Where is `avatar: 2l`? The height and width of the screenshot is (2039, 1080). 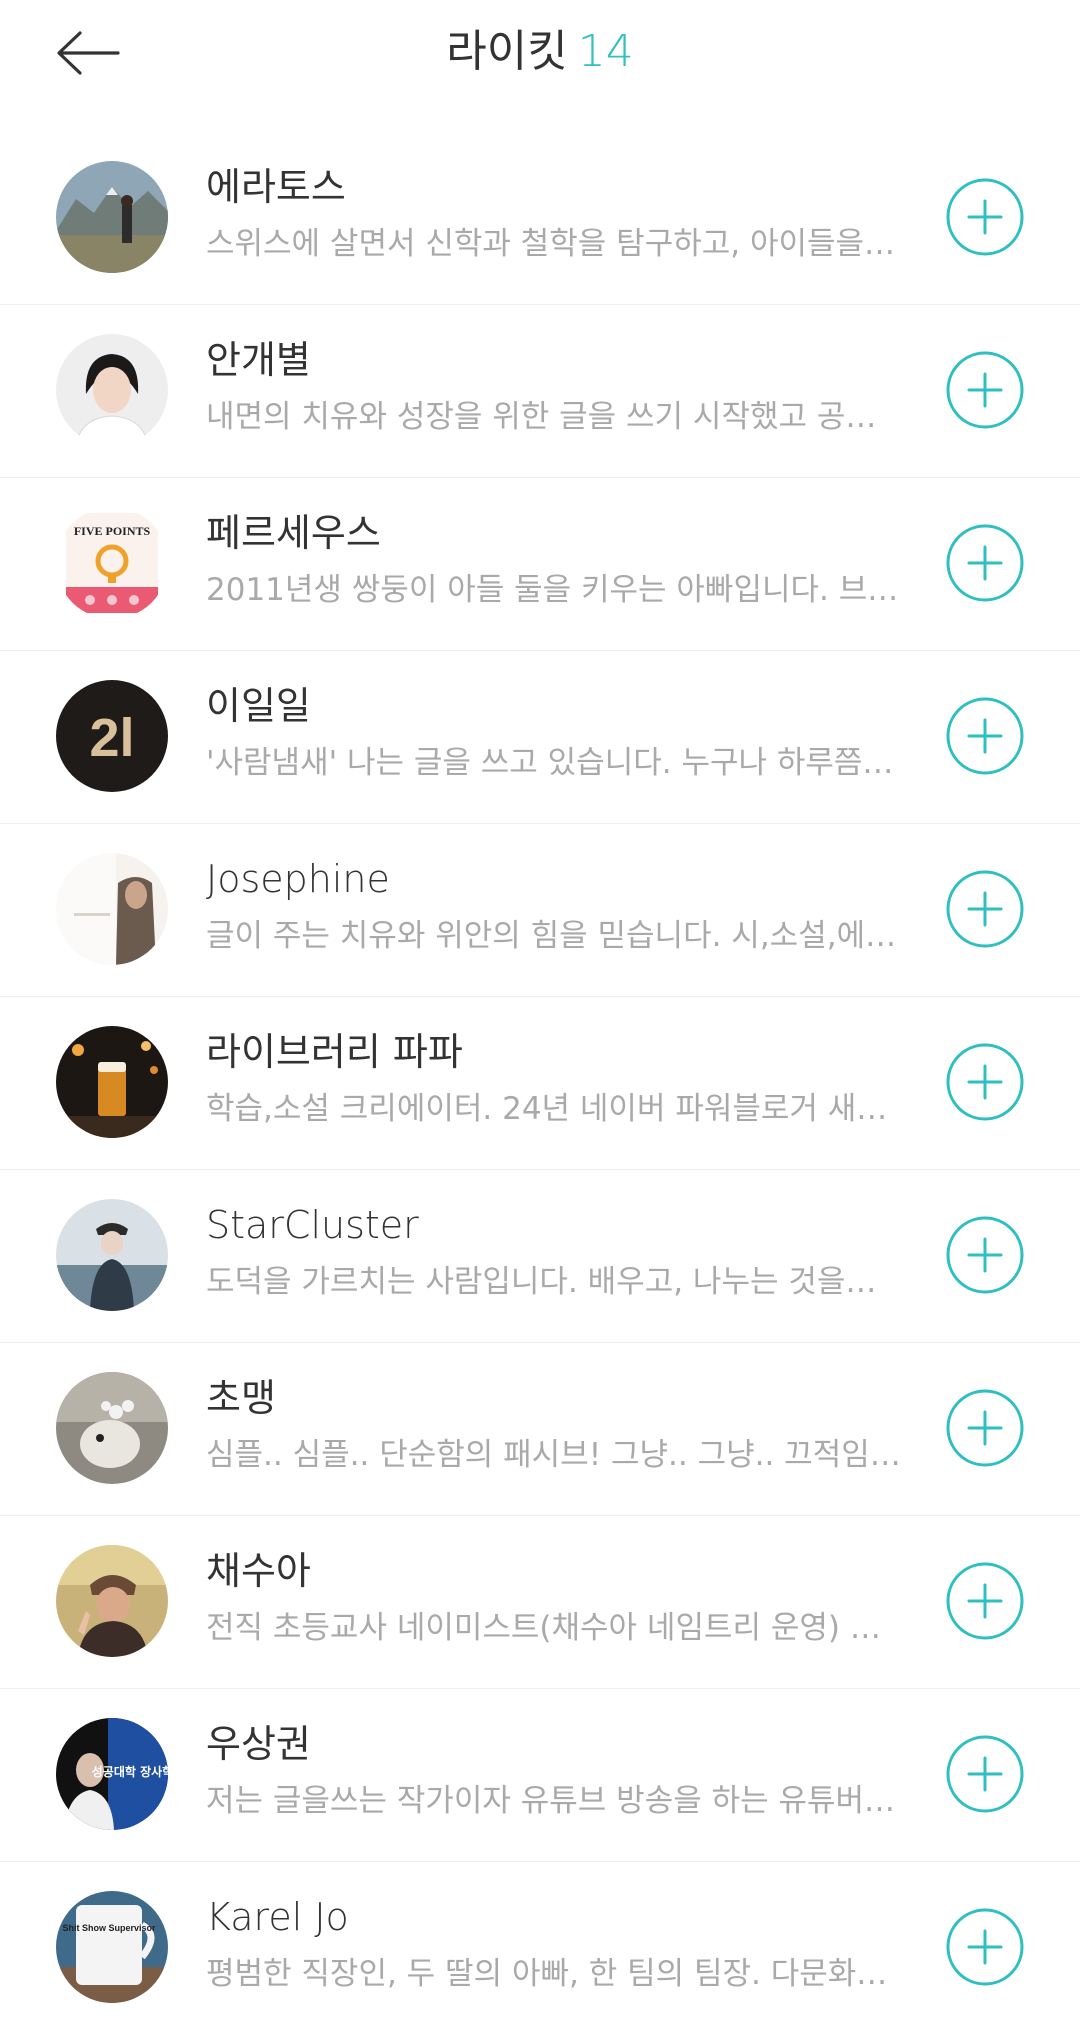
avatar: 2l is located at coordinates (112, 736).